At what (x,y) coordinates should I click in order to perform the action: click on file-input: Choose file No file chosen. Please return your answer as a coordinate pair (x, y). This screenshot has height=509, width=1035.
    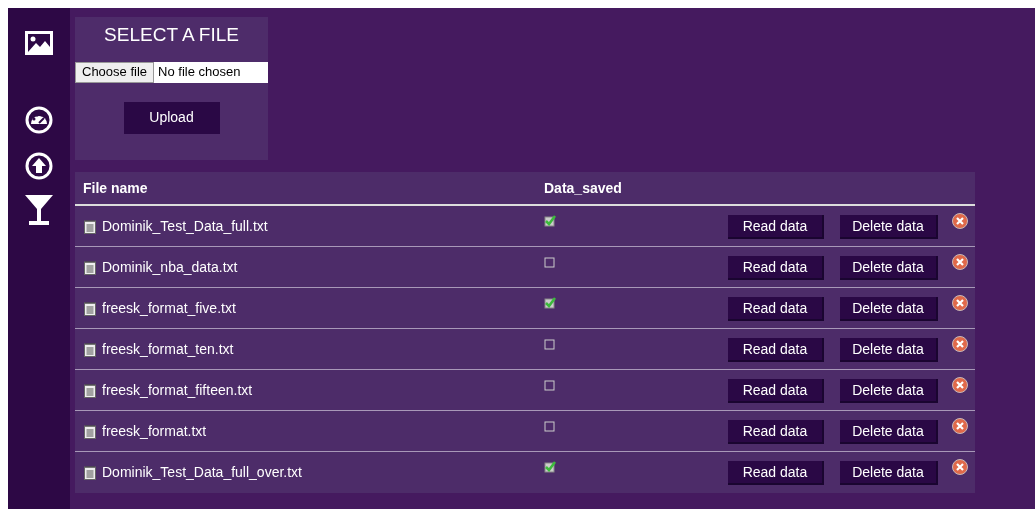
    Looking at the image, I should click on (171, 72).